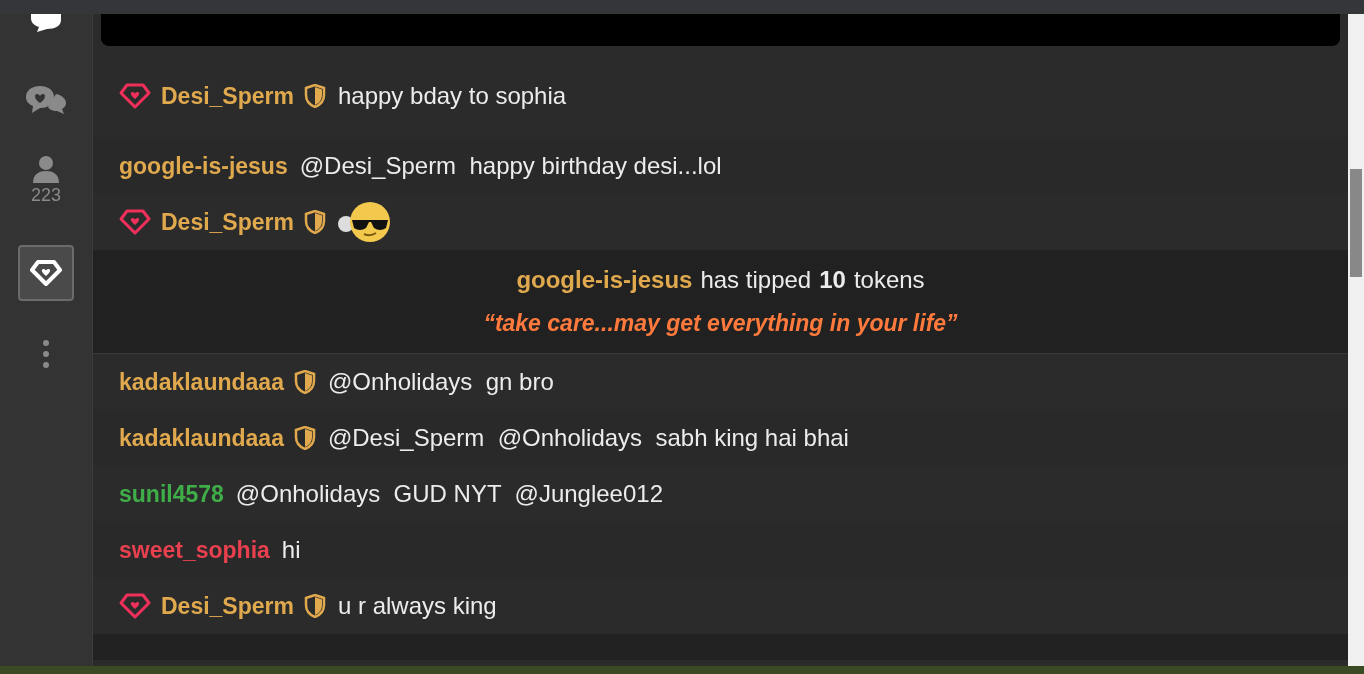  I want to click on message-text: @Desi_Sperm happy birthday desi...lol, so click(510, 166).